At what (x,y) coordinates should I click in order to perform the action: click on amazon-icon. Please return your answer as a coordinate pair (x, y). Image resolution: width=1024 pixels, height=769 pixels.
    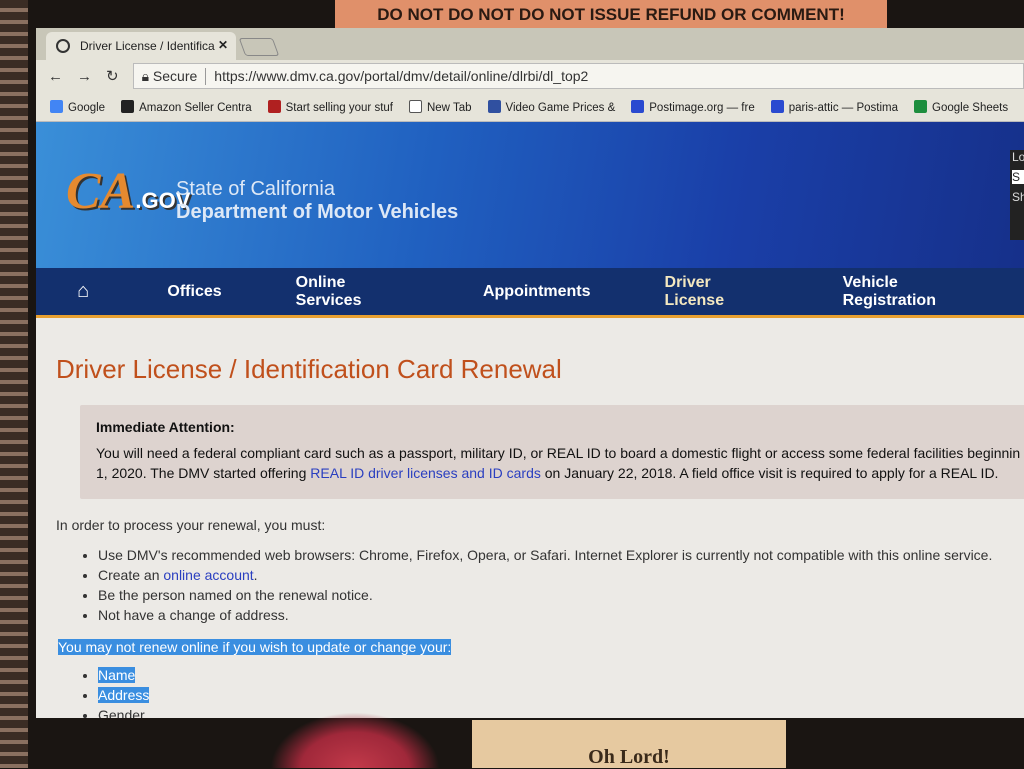
    Looking at the image, I should click on (128, 106).